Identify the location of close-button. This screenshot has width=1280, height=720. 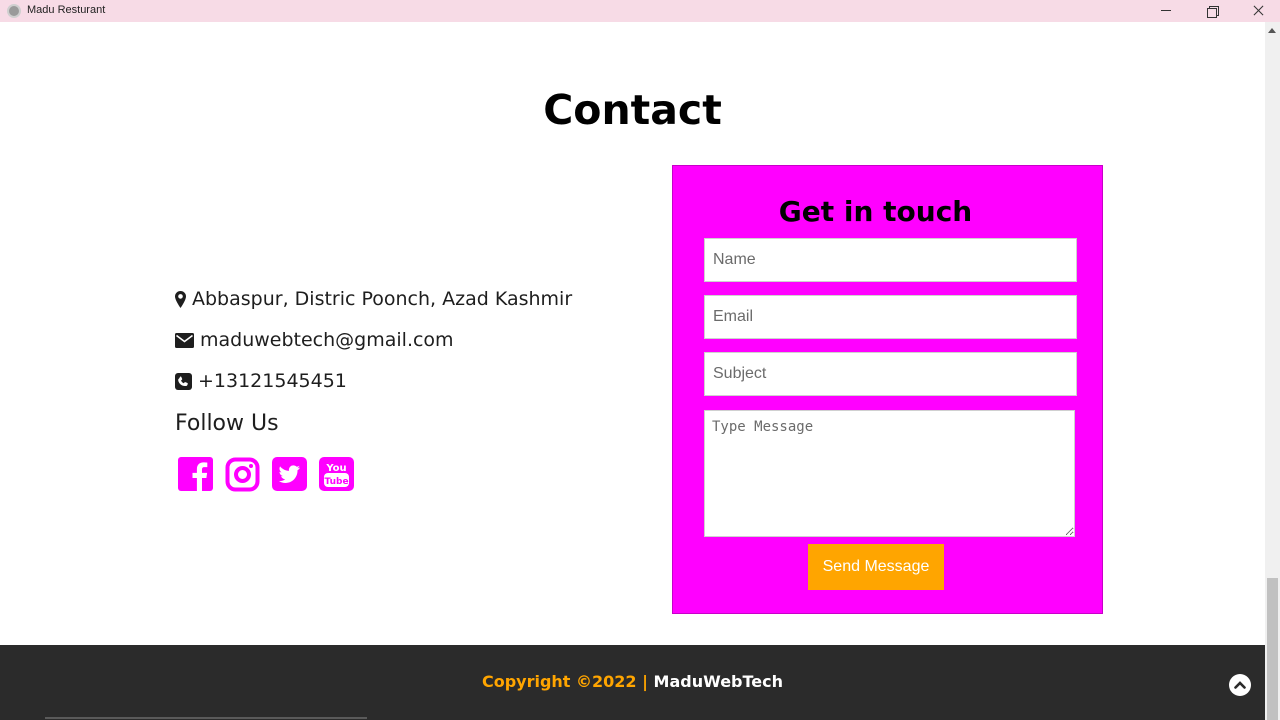
(1257, 11).